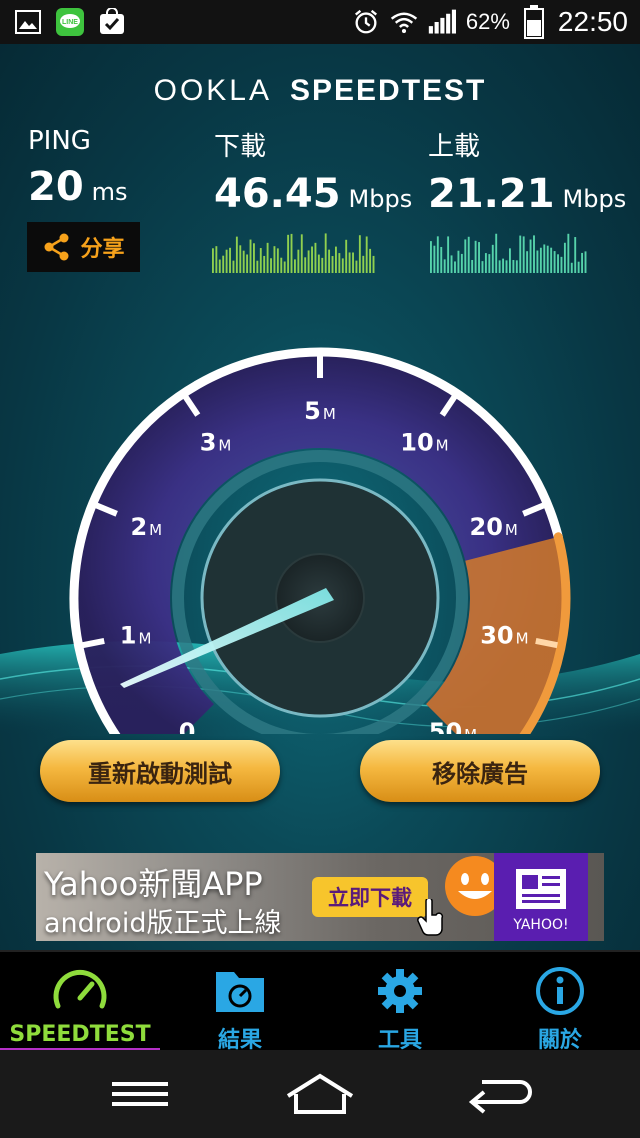 This screenshot has height=1138, width=640. I want to click on menu-icon, so click(140, 1094).